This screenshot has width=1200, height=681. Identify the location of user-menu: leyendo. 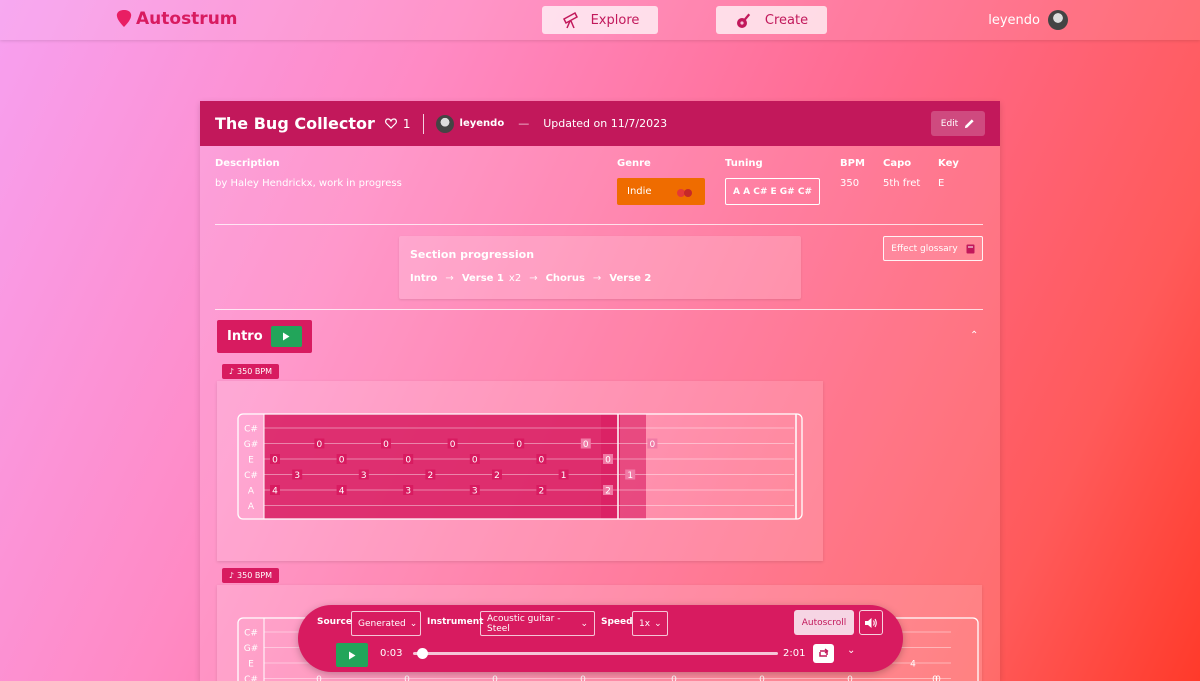
(1028, 20).